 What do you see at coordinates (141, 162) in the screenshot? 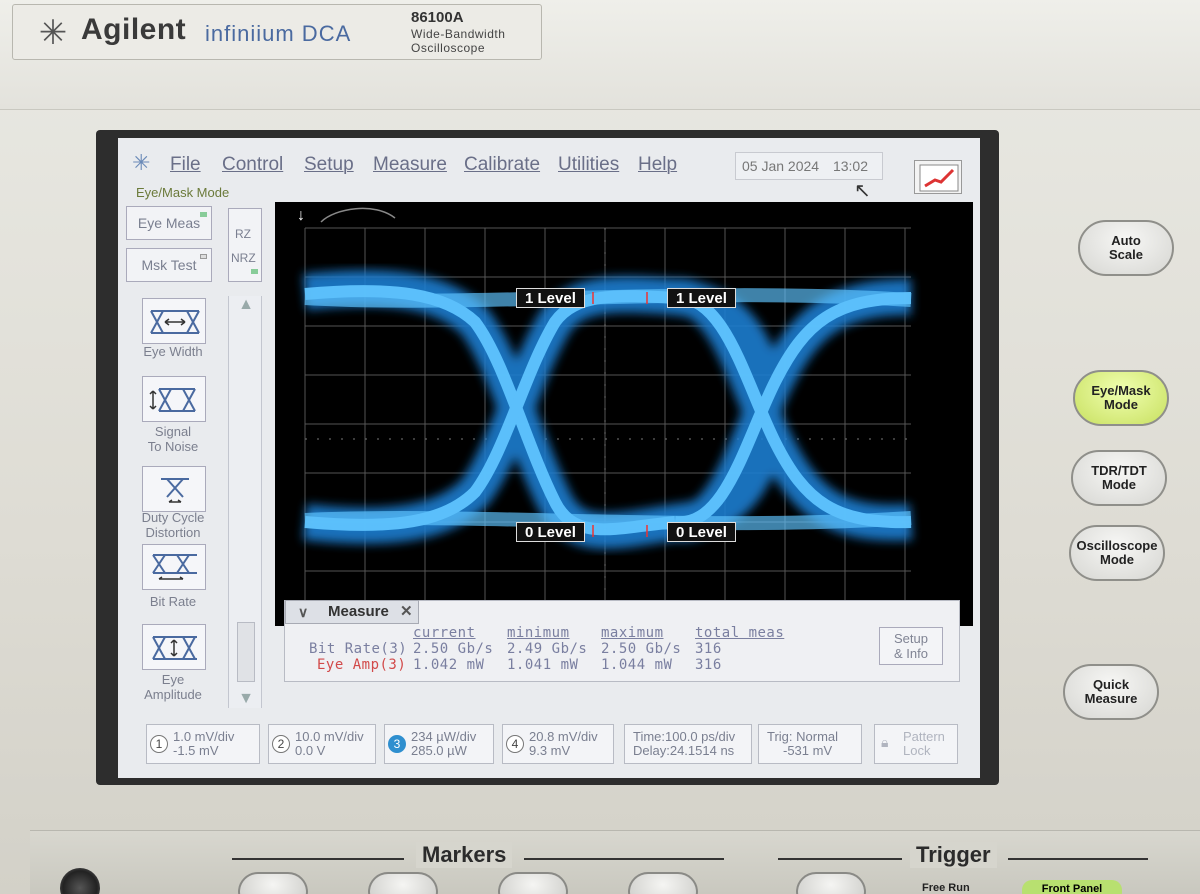
I see `agilent-logo-icon: ✳` at bounding box center [141, 162].